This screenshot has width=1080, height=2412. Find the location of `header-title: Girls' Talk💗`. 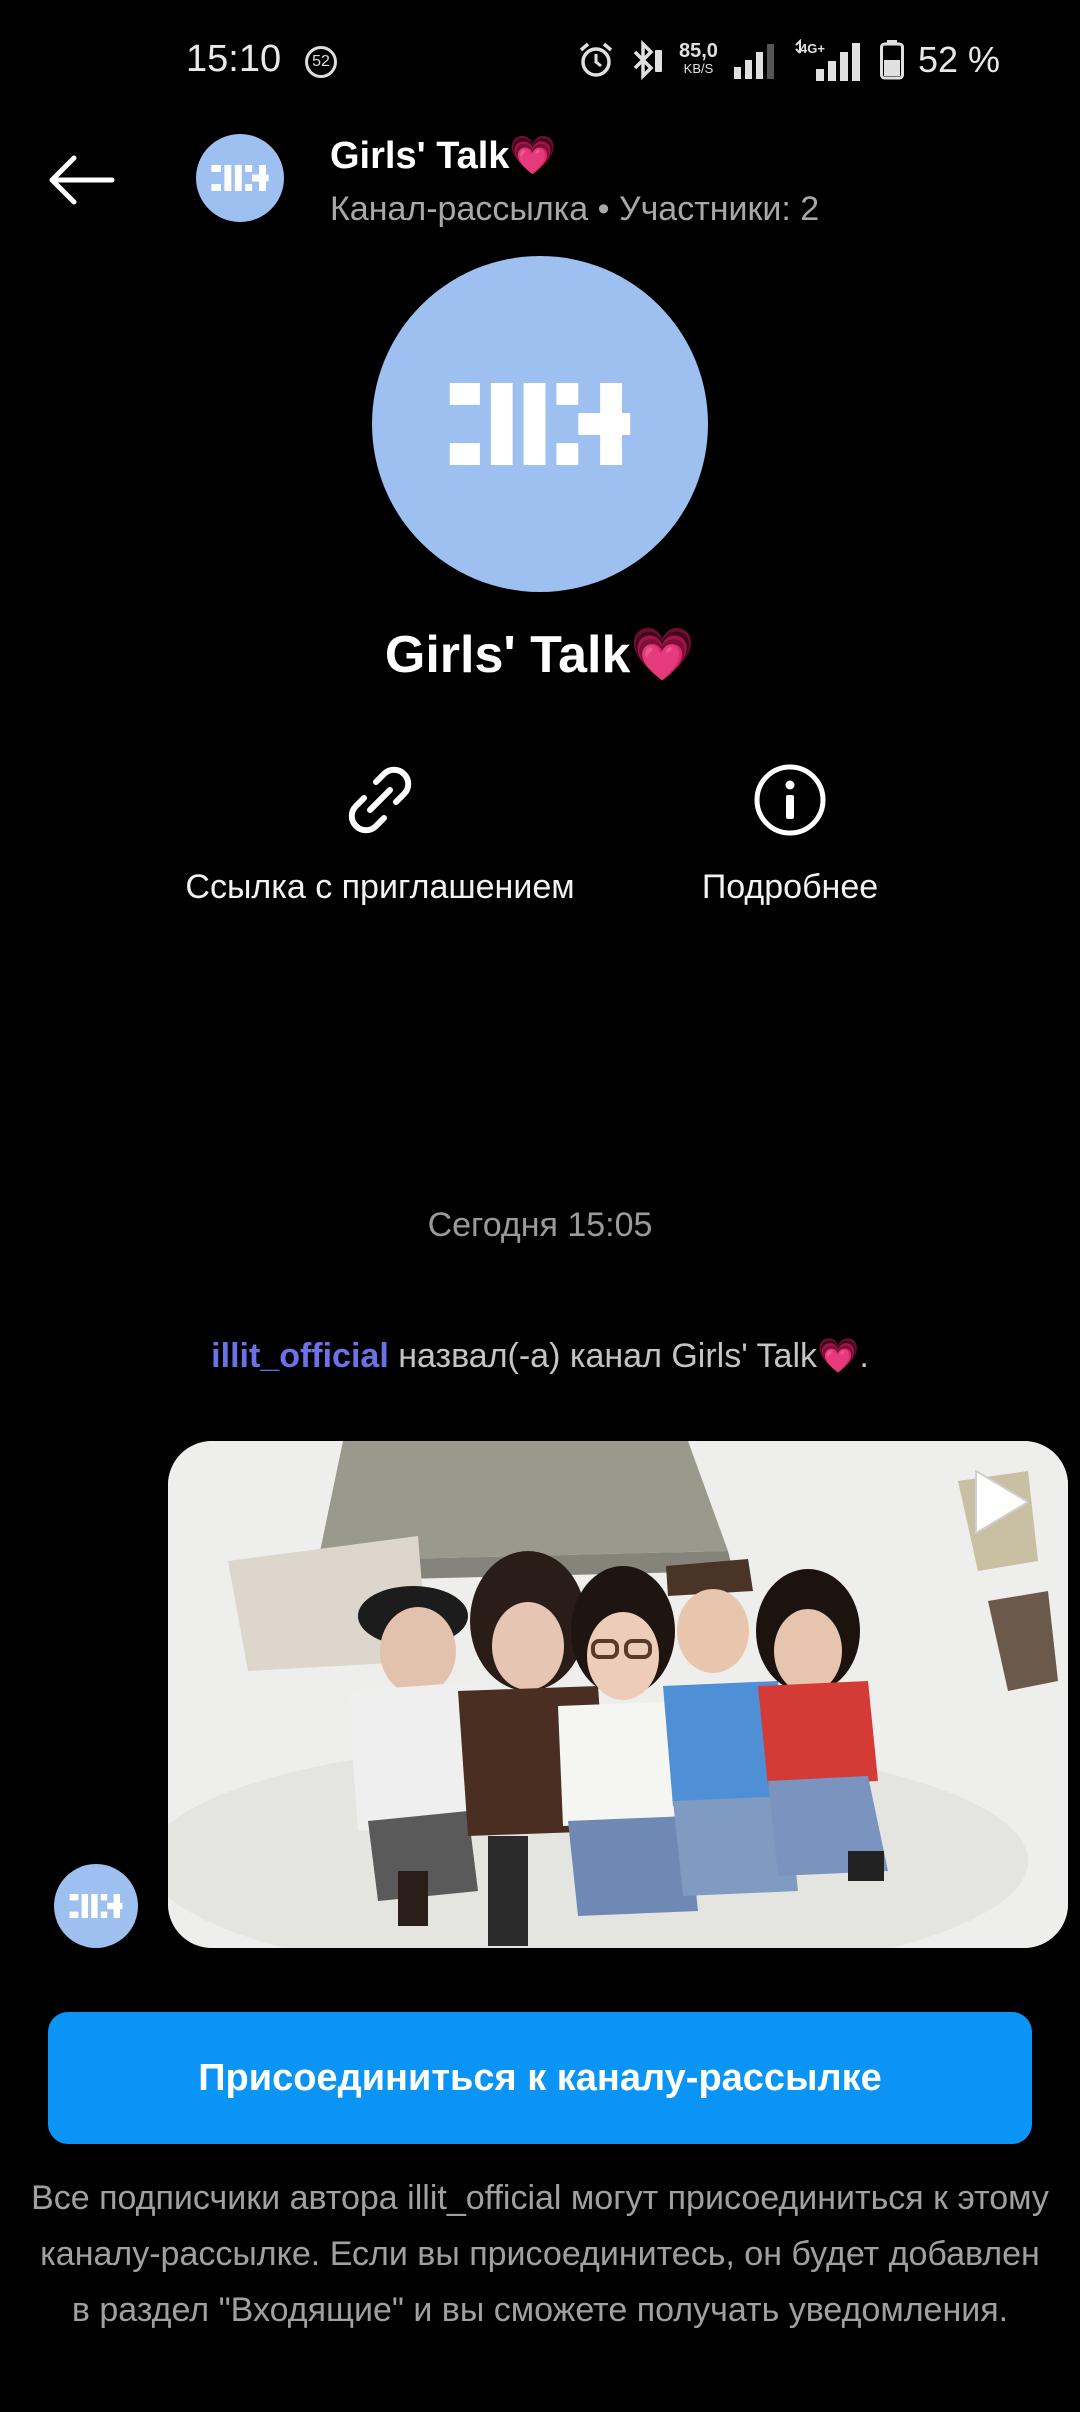

header-title: Girls' Talk💗 is located at coordinates (443, 156).